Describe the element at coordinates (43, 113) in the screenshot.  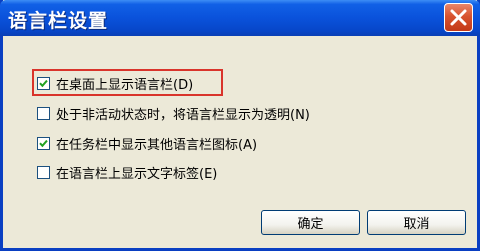
I see `checkbox-transparent-inactive` at that location.